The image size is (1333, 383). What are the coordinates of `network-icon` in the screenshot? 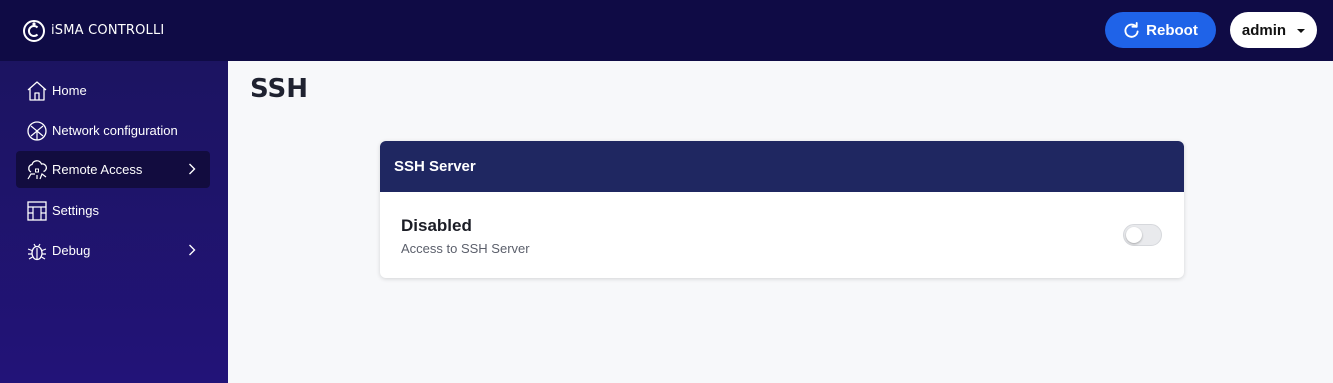 It's located at (37, 130).